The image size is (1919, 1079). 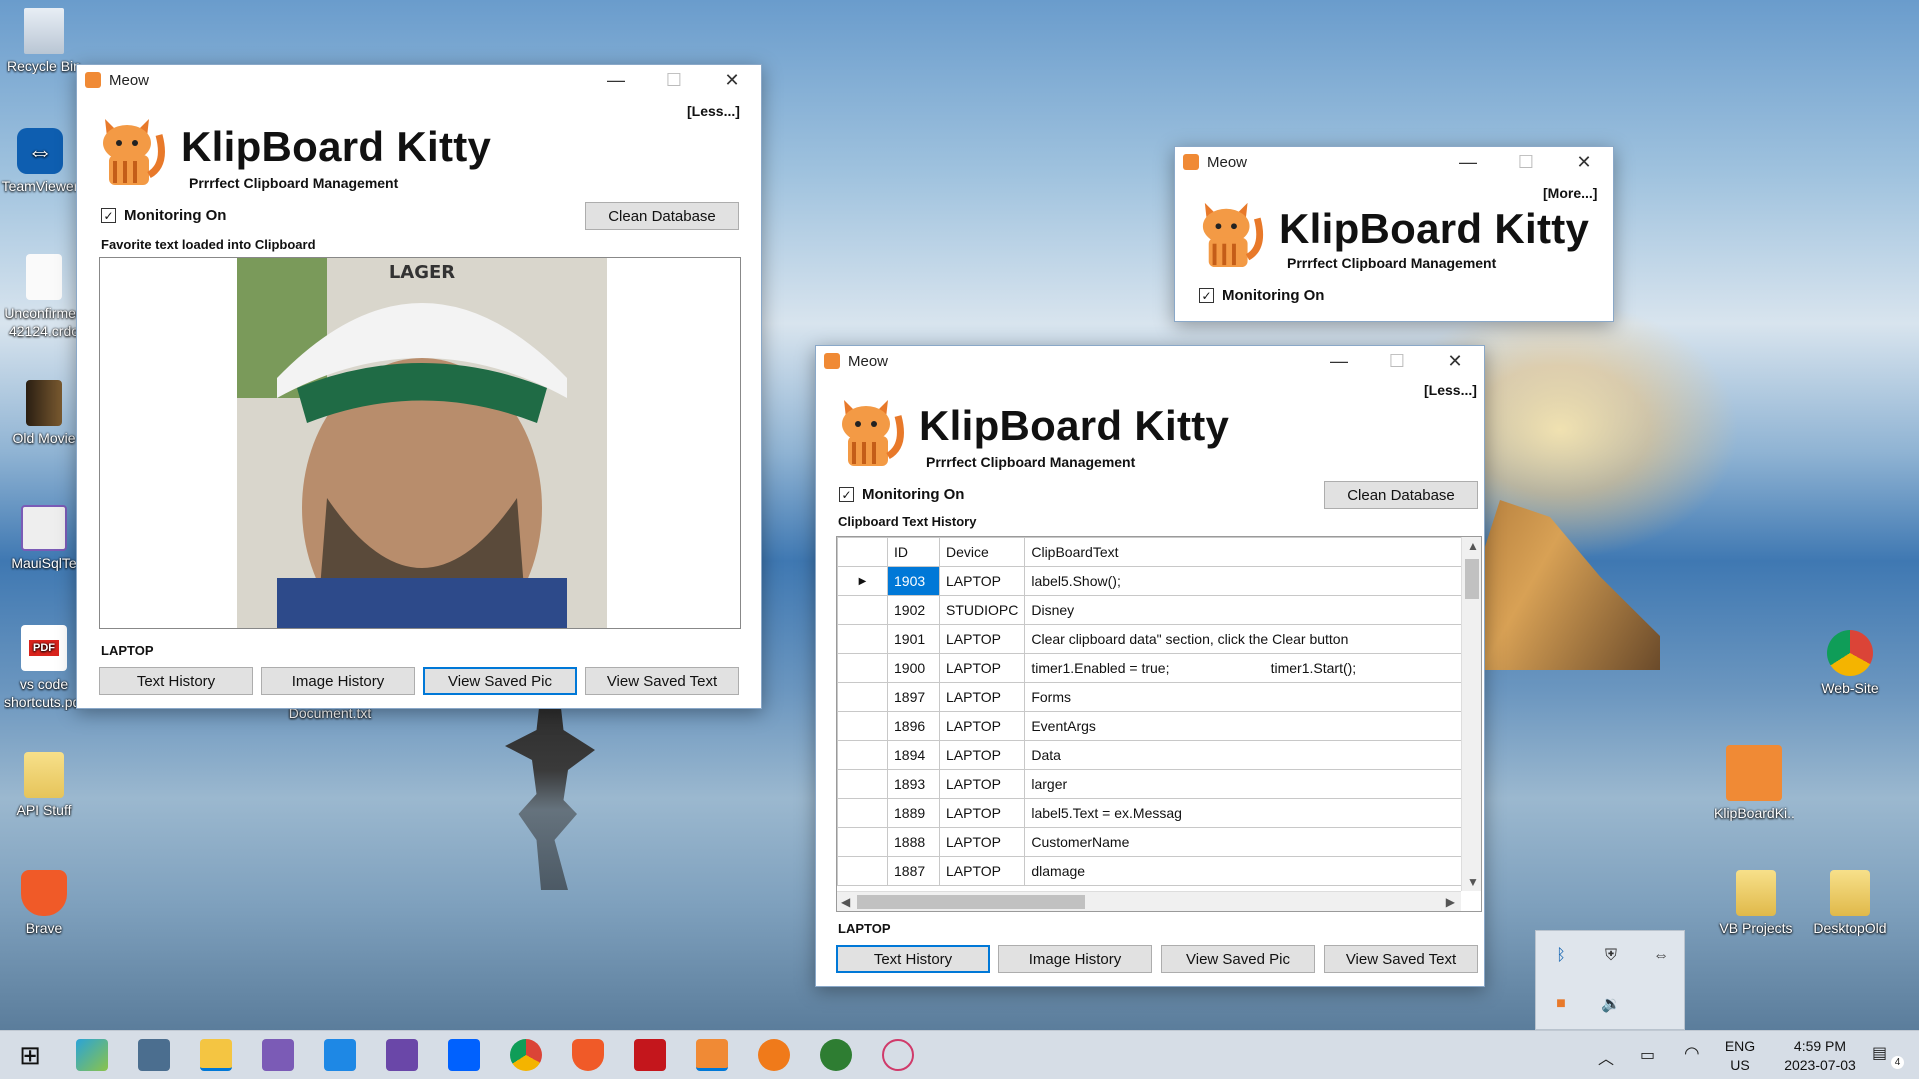 I want to click on cell-id: 1893, so click(x=913, y=784).